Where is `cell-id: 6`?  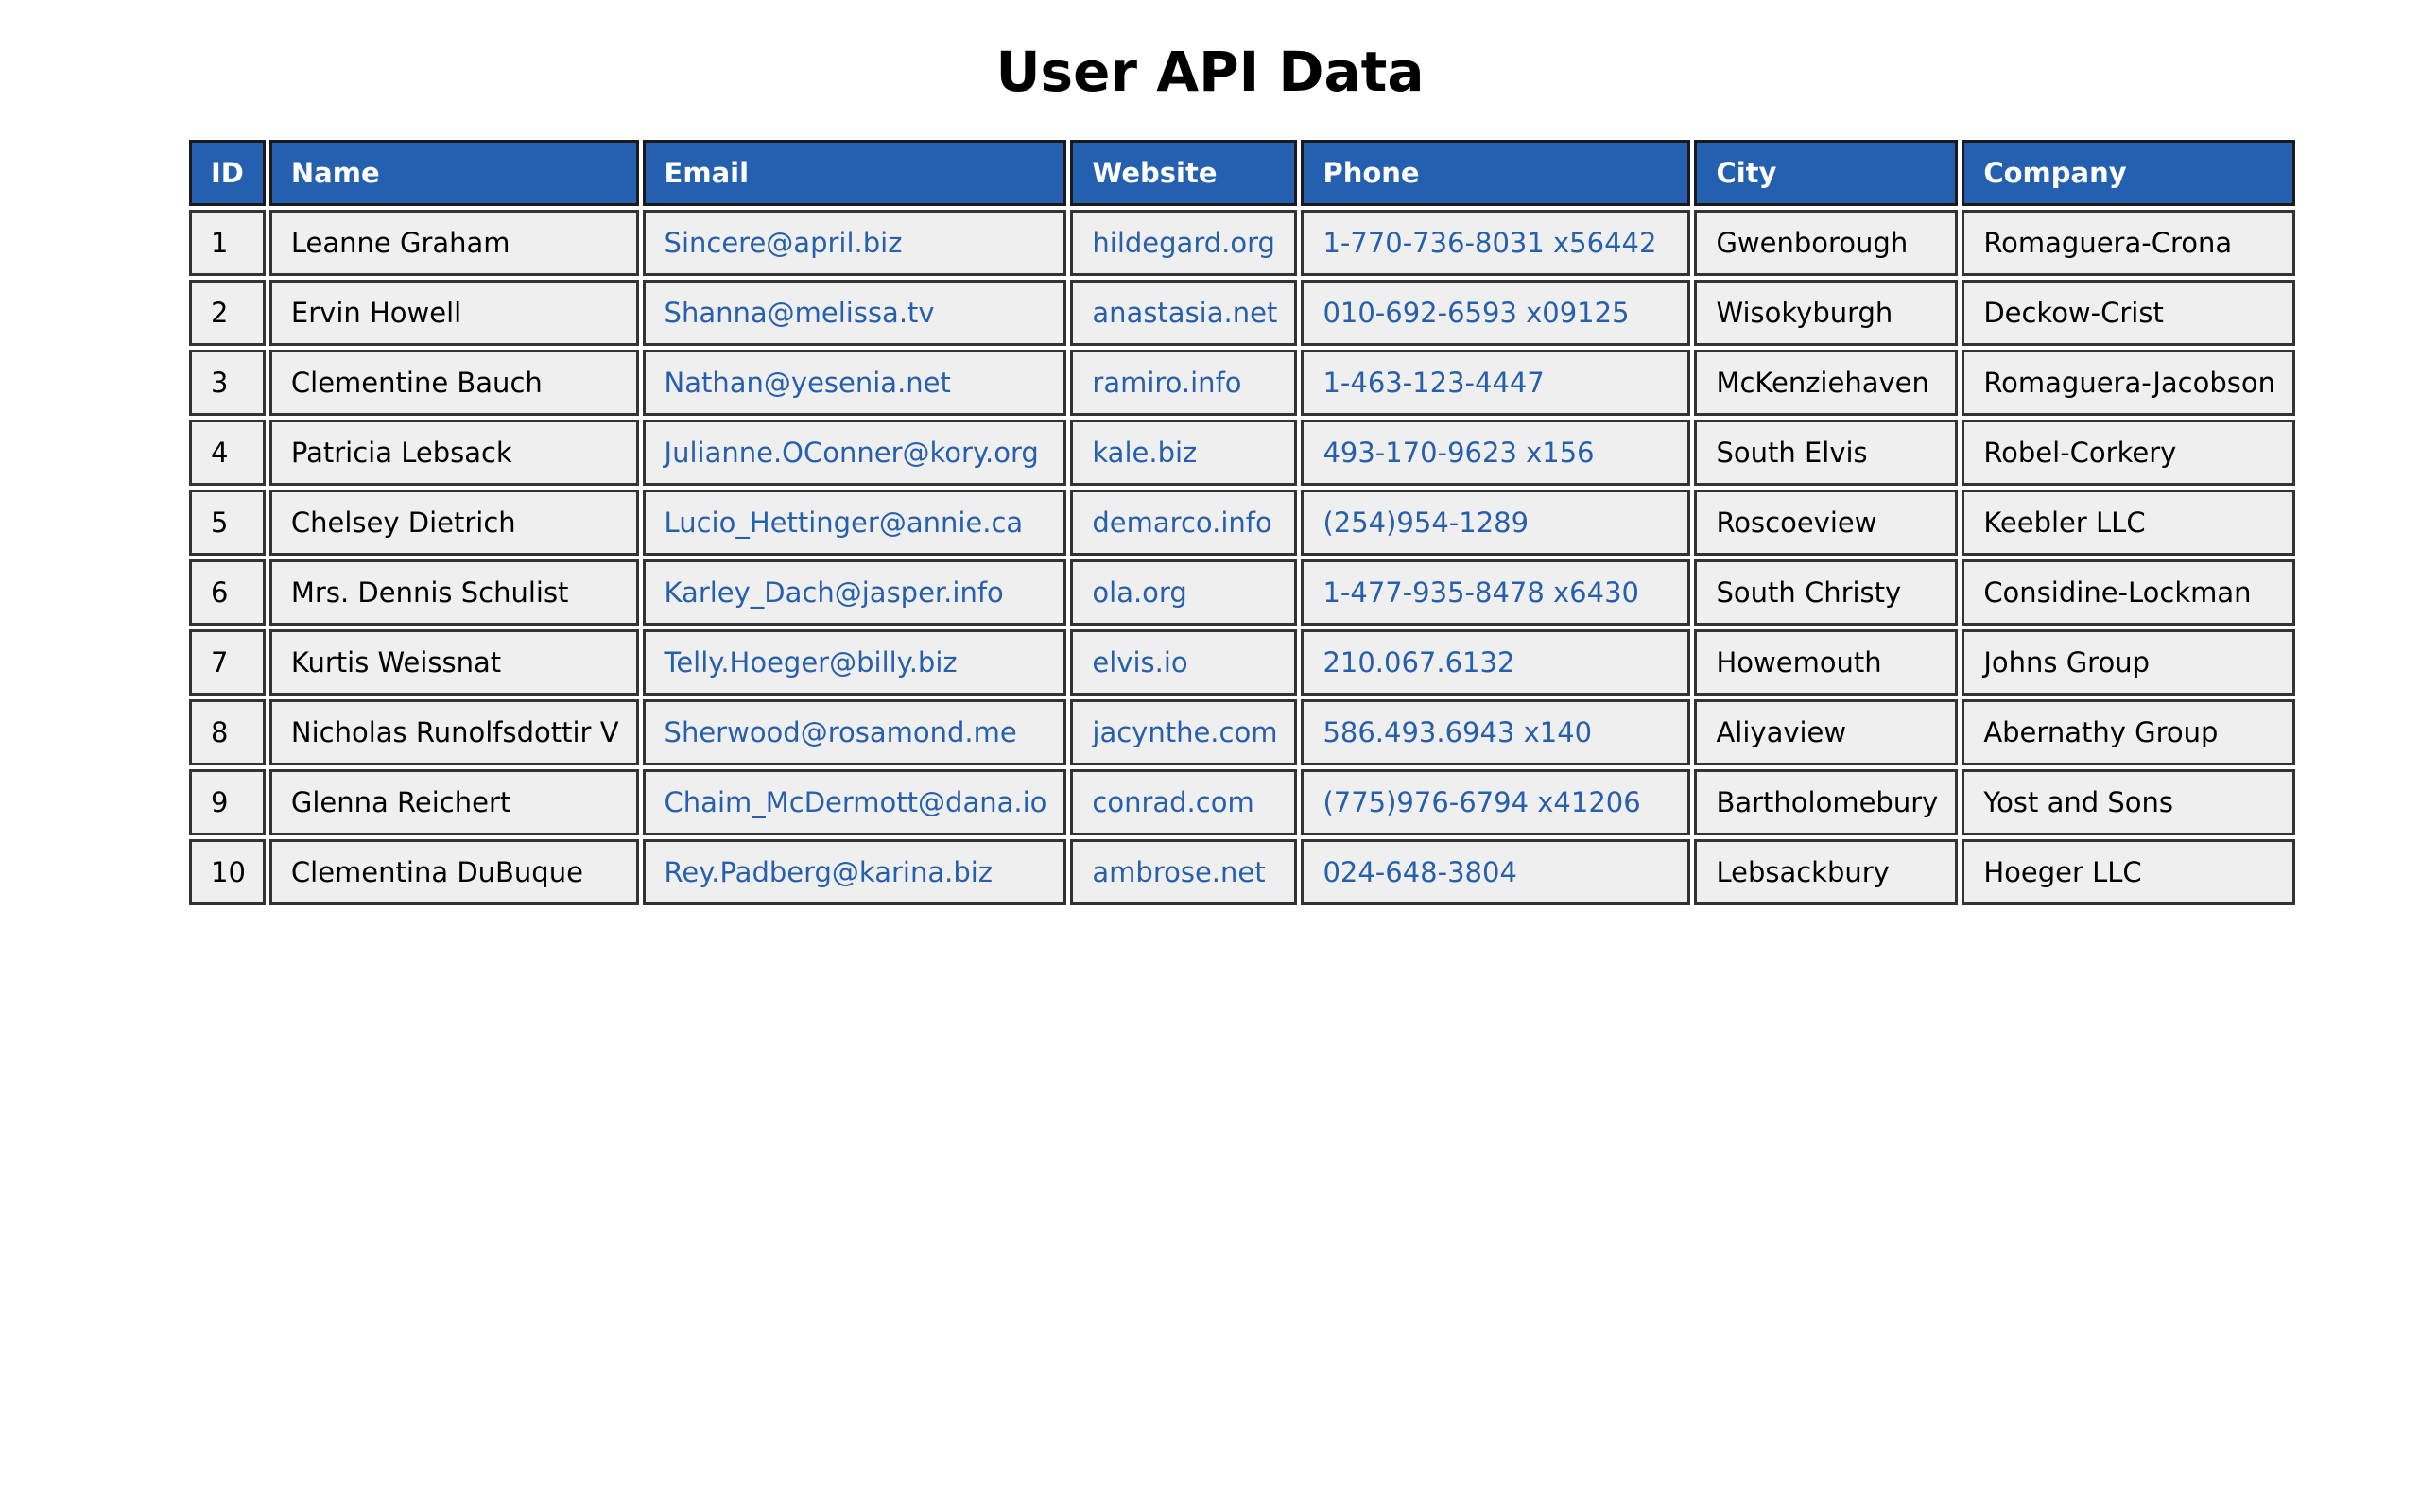
cell-id: 6 is located at coordinates (227, 592).